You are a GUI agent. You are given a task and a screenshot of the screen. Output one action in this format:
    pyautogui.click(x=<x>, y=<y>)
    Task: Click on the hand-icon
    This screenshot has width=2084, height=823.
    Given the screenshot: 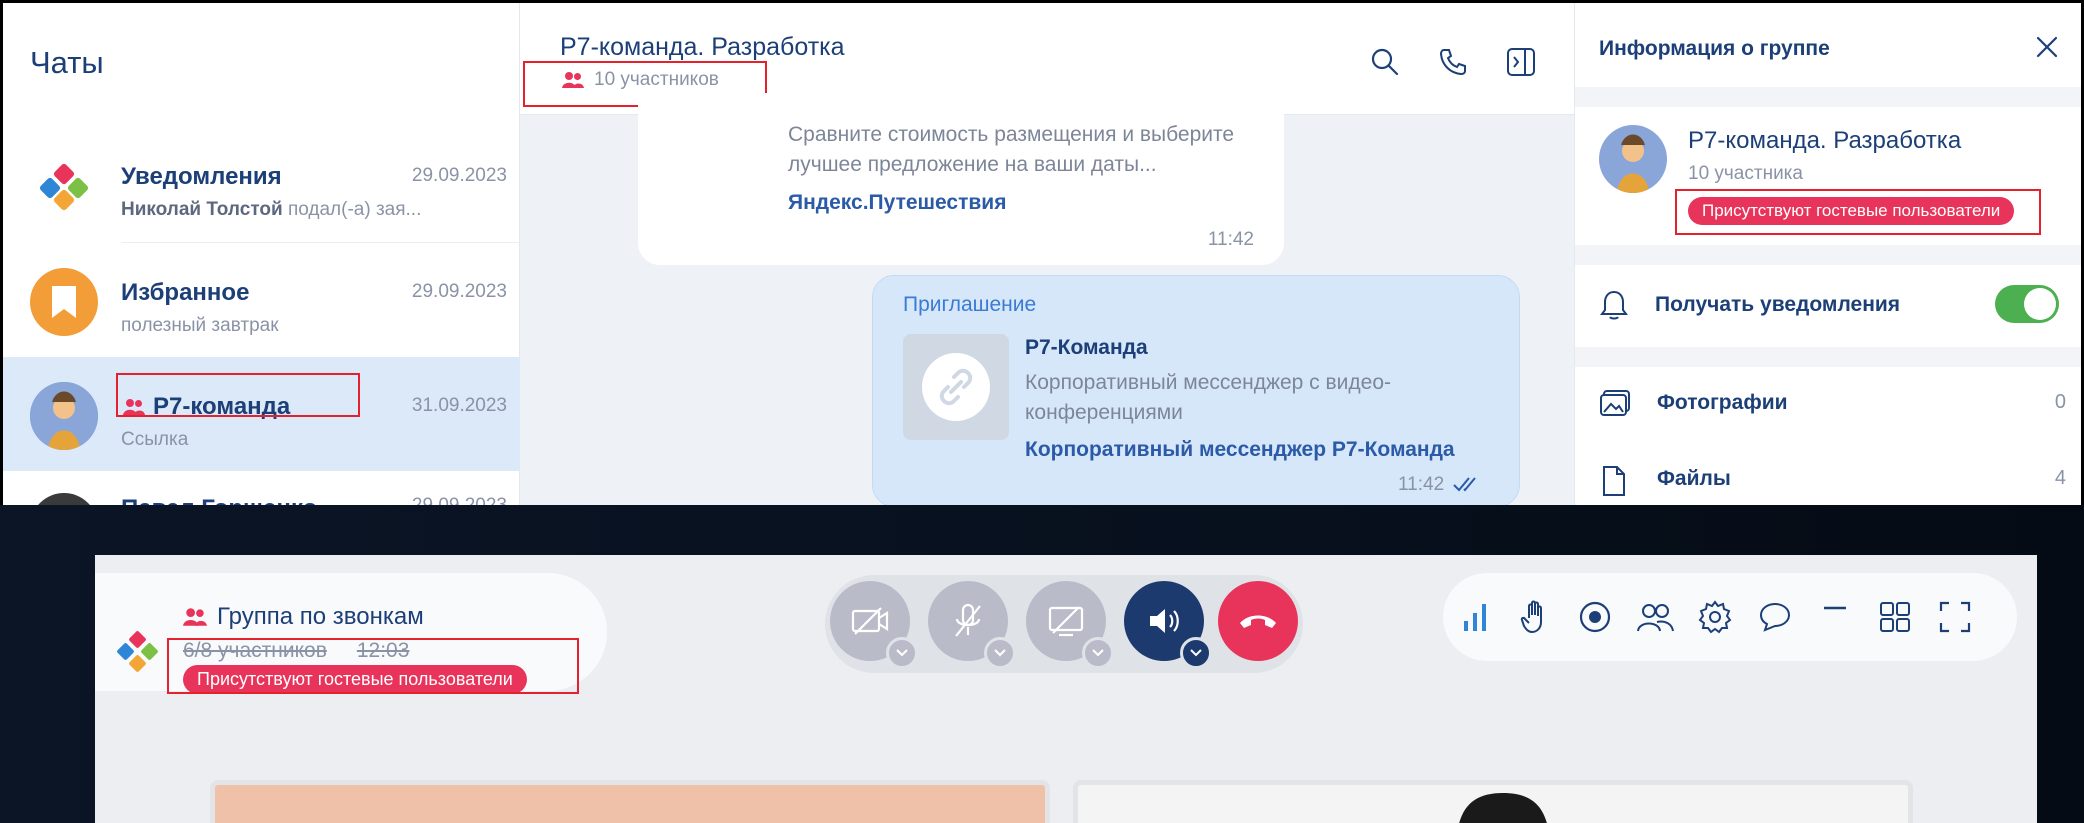 What is the action you would take?
    pyautogui.click(x=1531, y=617)
    